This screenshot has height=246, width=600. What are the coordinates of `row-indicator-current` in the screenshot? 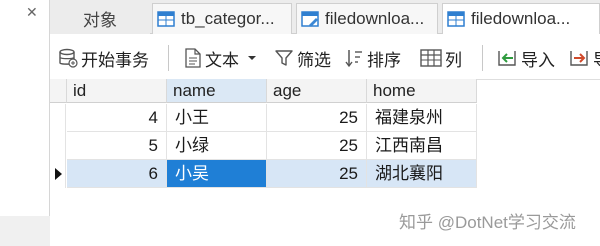 It's located at (58, 174).